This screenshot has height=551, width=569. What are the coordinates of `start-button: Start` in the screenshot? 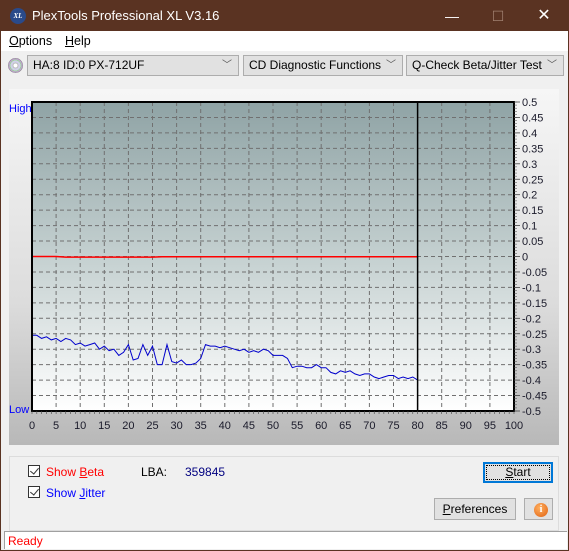 It's located at (518, 472).